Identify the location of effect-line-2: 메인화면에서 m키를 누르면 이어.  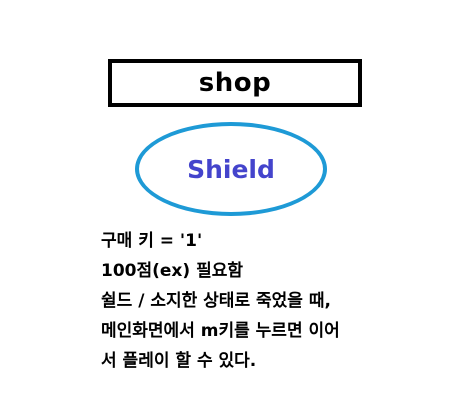
(220, 331).